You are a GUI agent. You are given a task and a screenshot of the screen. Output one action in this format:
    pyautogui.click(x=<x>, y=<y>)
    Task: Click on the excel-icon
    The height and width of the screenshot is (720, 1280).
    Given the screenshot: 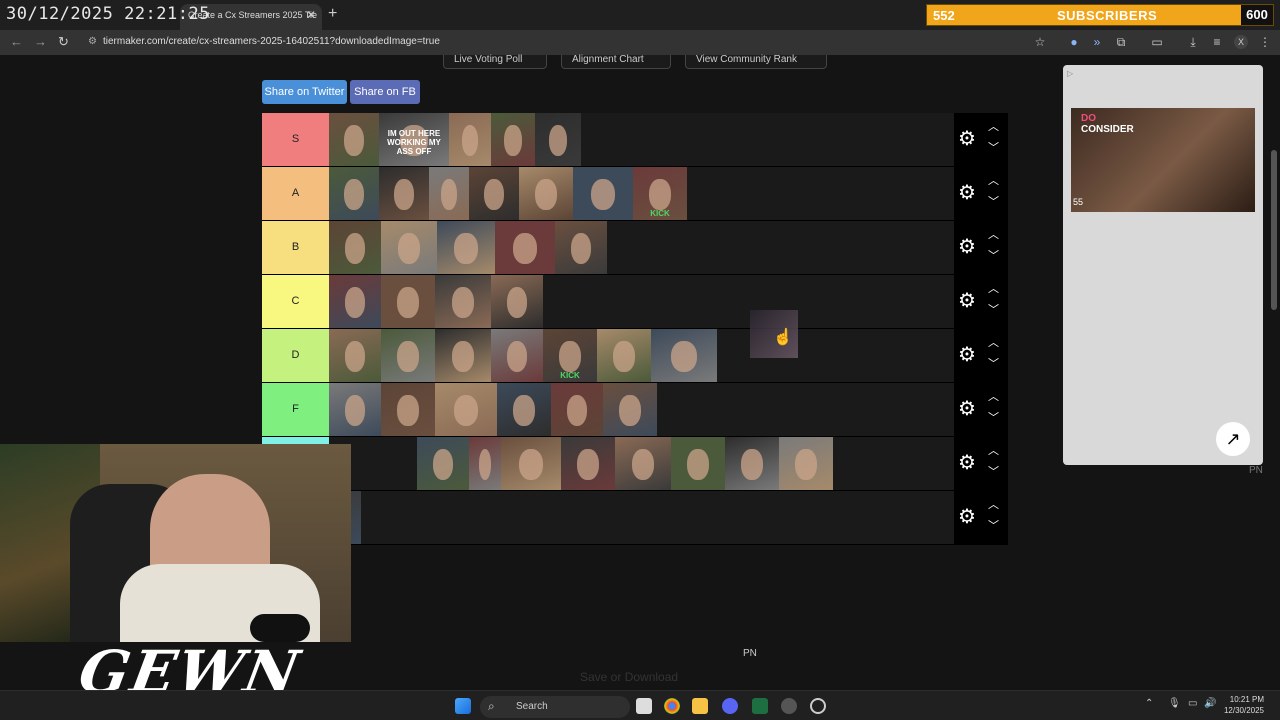 What is the action you would take?
    pyautogui.click(x=760, y=706)
    